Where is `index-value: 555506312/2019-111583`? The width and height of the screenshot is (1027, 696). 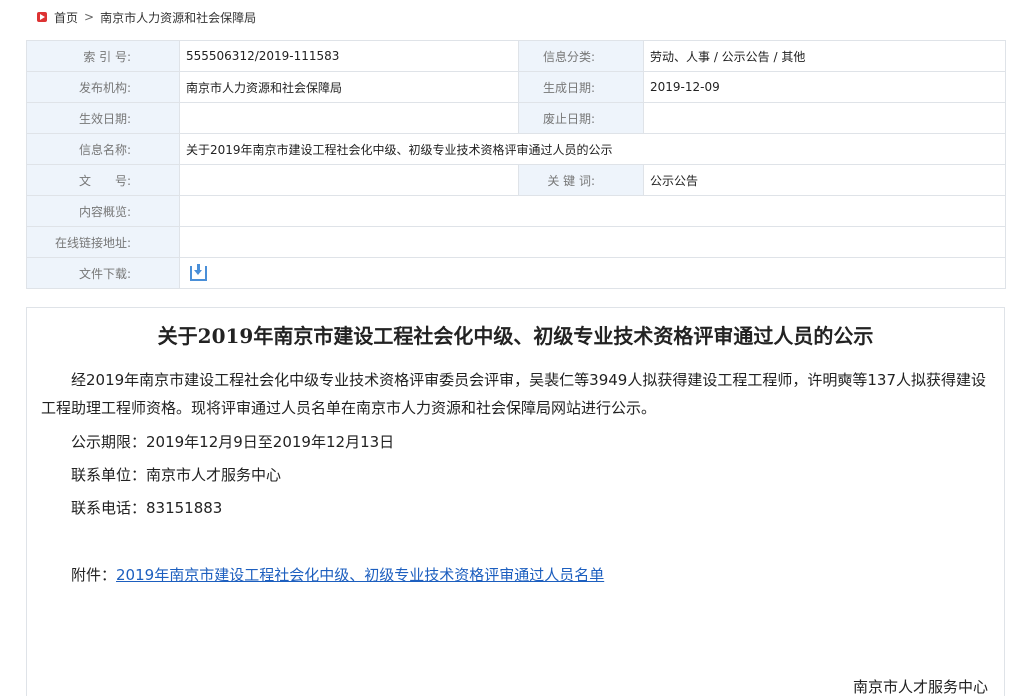
index-value: 555506312/2019-111583 is located at coordinates (349, 56).